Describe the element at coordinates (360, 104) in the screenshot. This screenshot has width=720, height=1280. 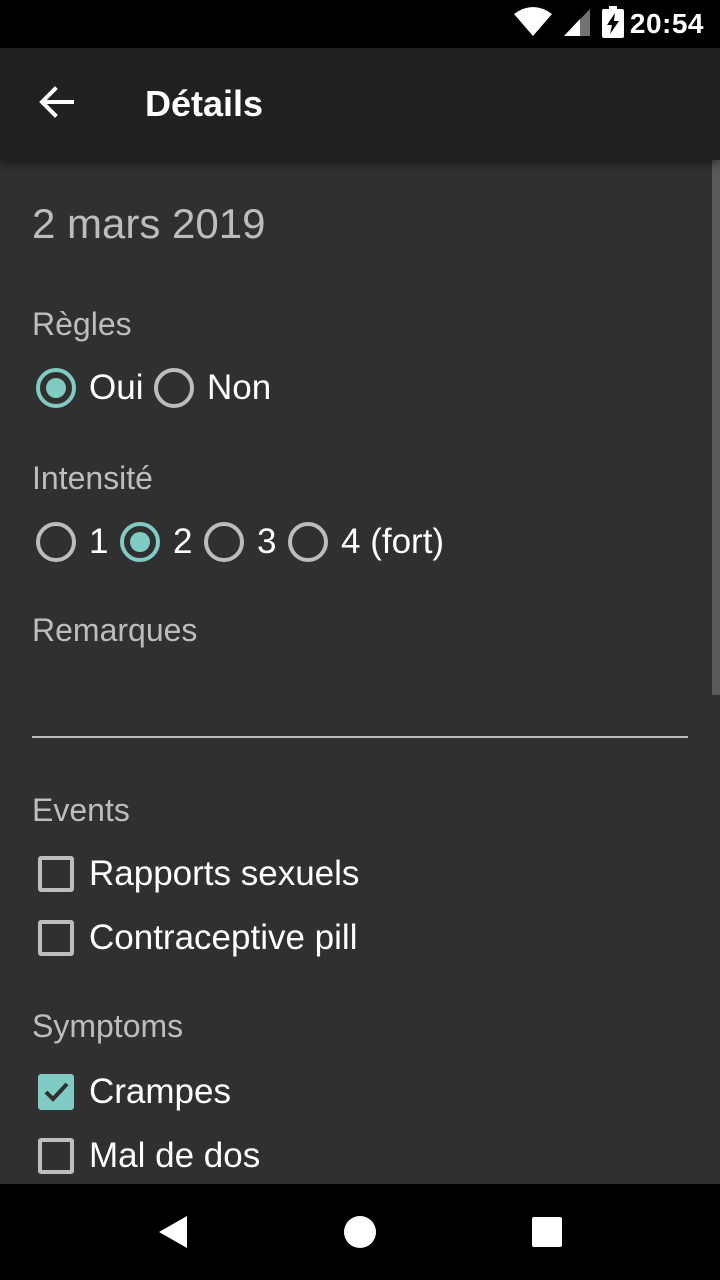
I see `app-bar: Détails` at that location.